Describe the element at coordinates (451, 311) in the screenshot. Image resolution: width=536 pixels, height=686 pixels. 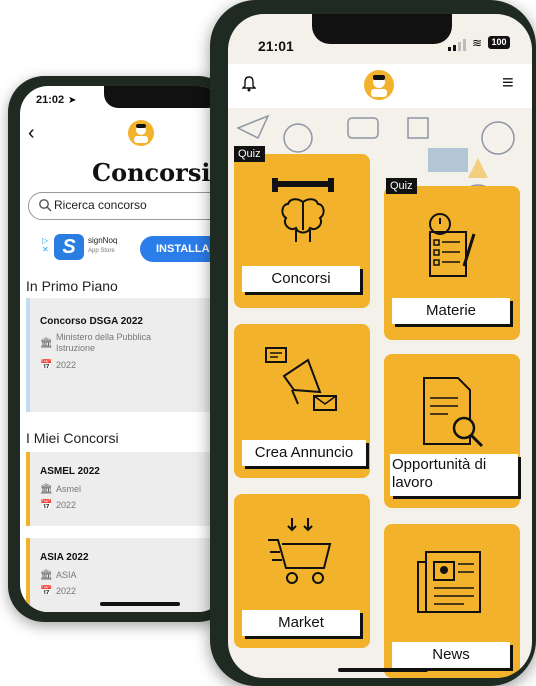
I see `tile-label: Materie` at that location.